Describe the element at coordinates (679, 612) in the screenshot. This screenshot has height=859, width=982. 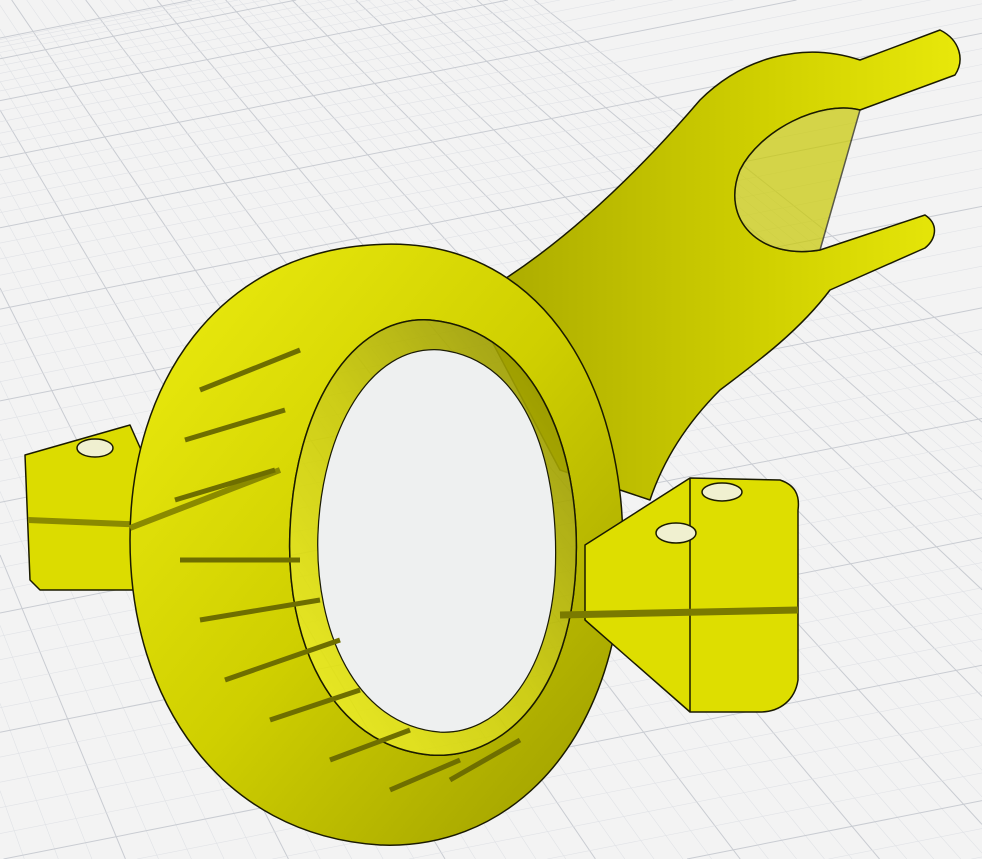
I see `right-clamp-split` at that location.